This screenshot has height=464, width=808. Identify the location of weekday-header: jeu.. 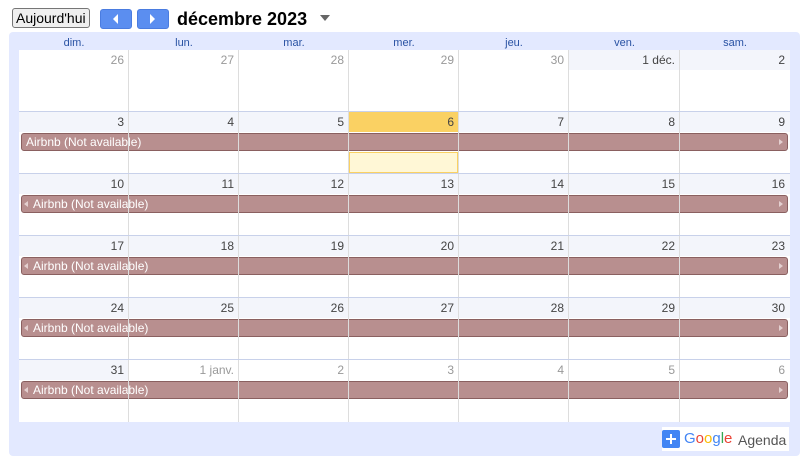
(514, 43).